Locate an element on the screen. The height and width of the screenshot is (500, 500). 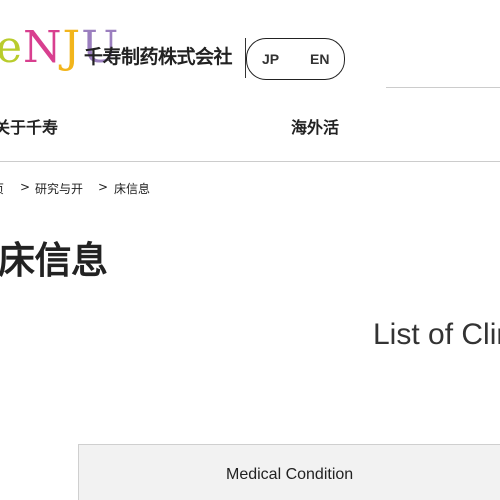
nav-about: 关于千寿 is located at coordinates (29, 126).